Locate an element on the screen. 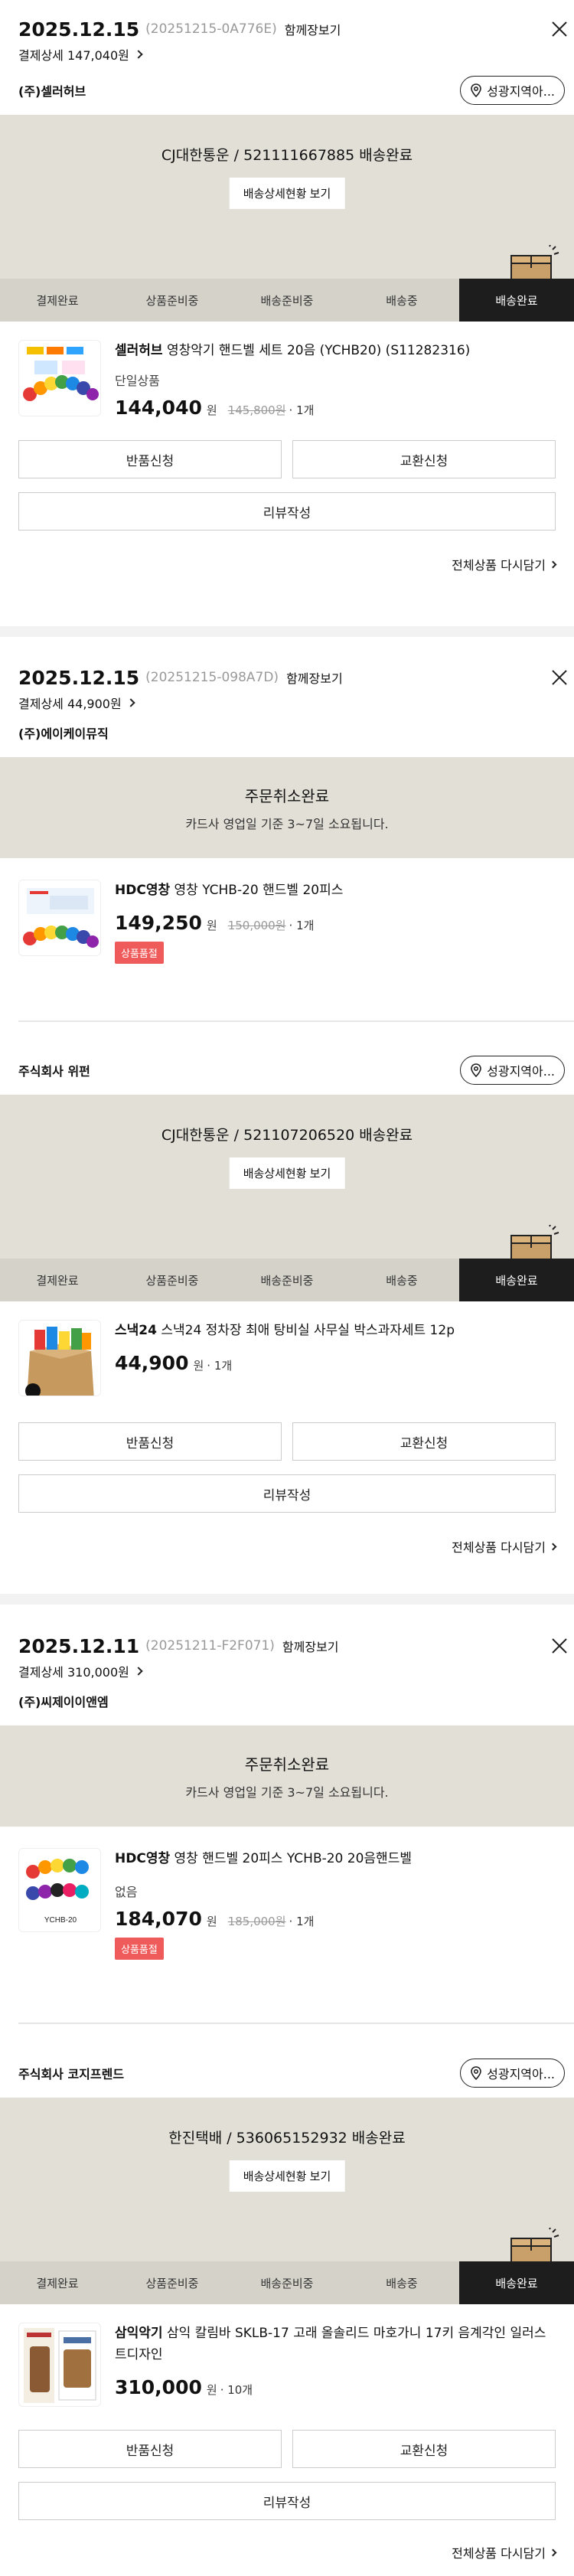 The height and width of the screenshot is (2576, 574). carrier-status: CJ대한통운 / 521107206520 배송완료 is located at coordinates (287, 1135).